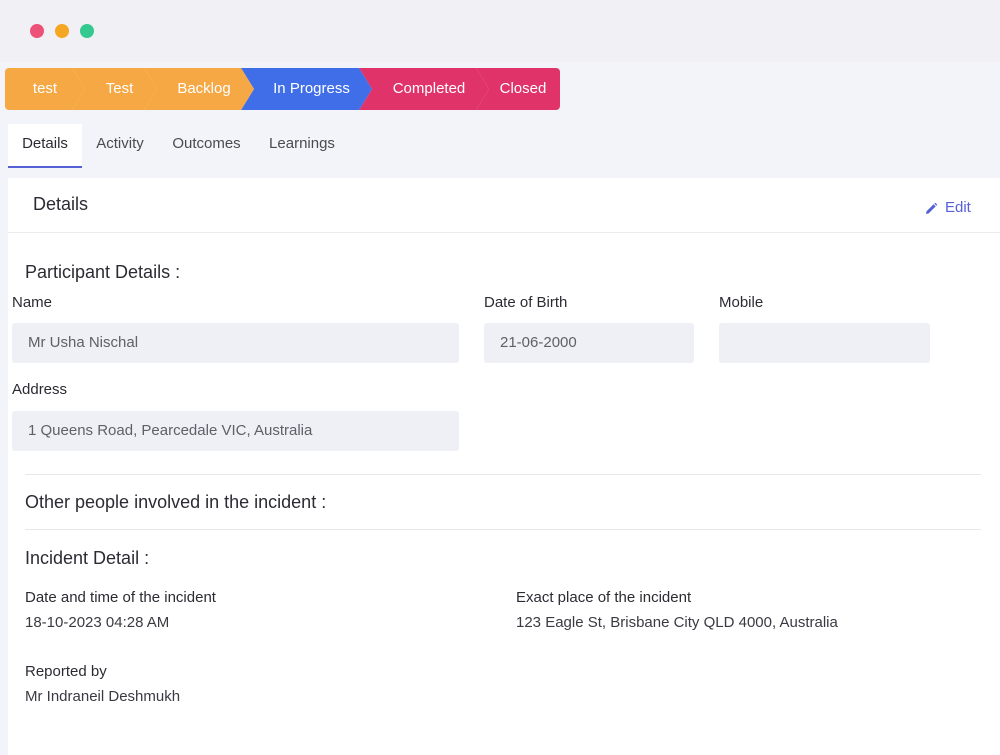  Describe the element at coordinates (37, 31) in the screenshot. I see `close-window-dot` at that location.